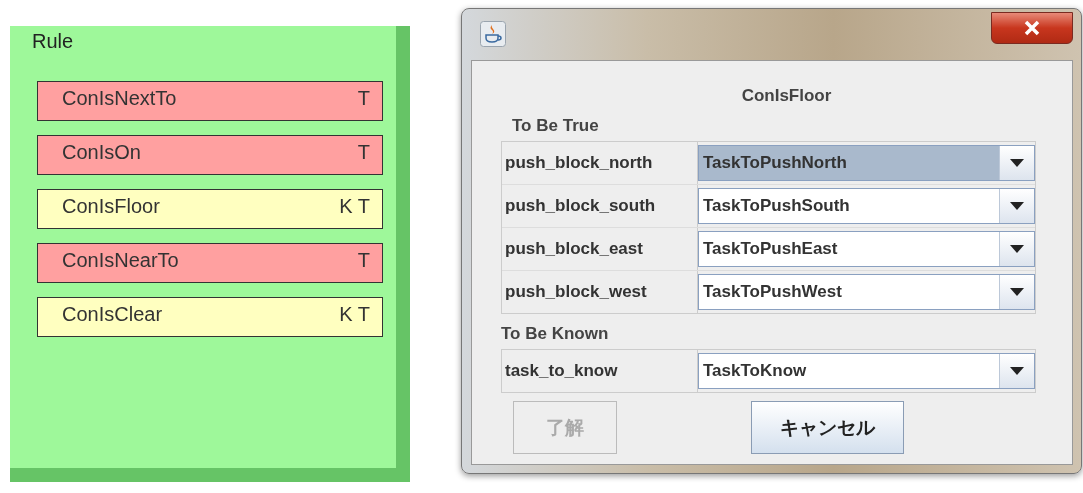 The width and height of the screenshot is (1083, 493). I want to click on dialog-heading: ConIsFloor, so click(786, 96).